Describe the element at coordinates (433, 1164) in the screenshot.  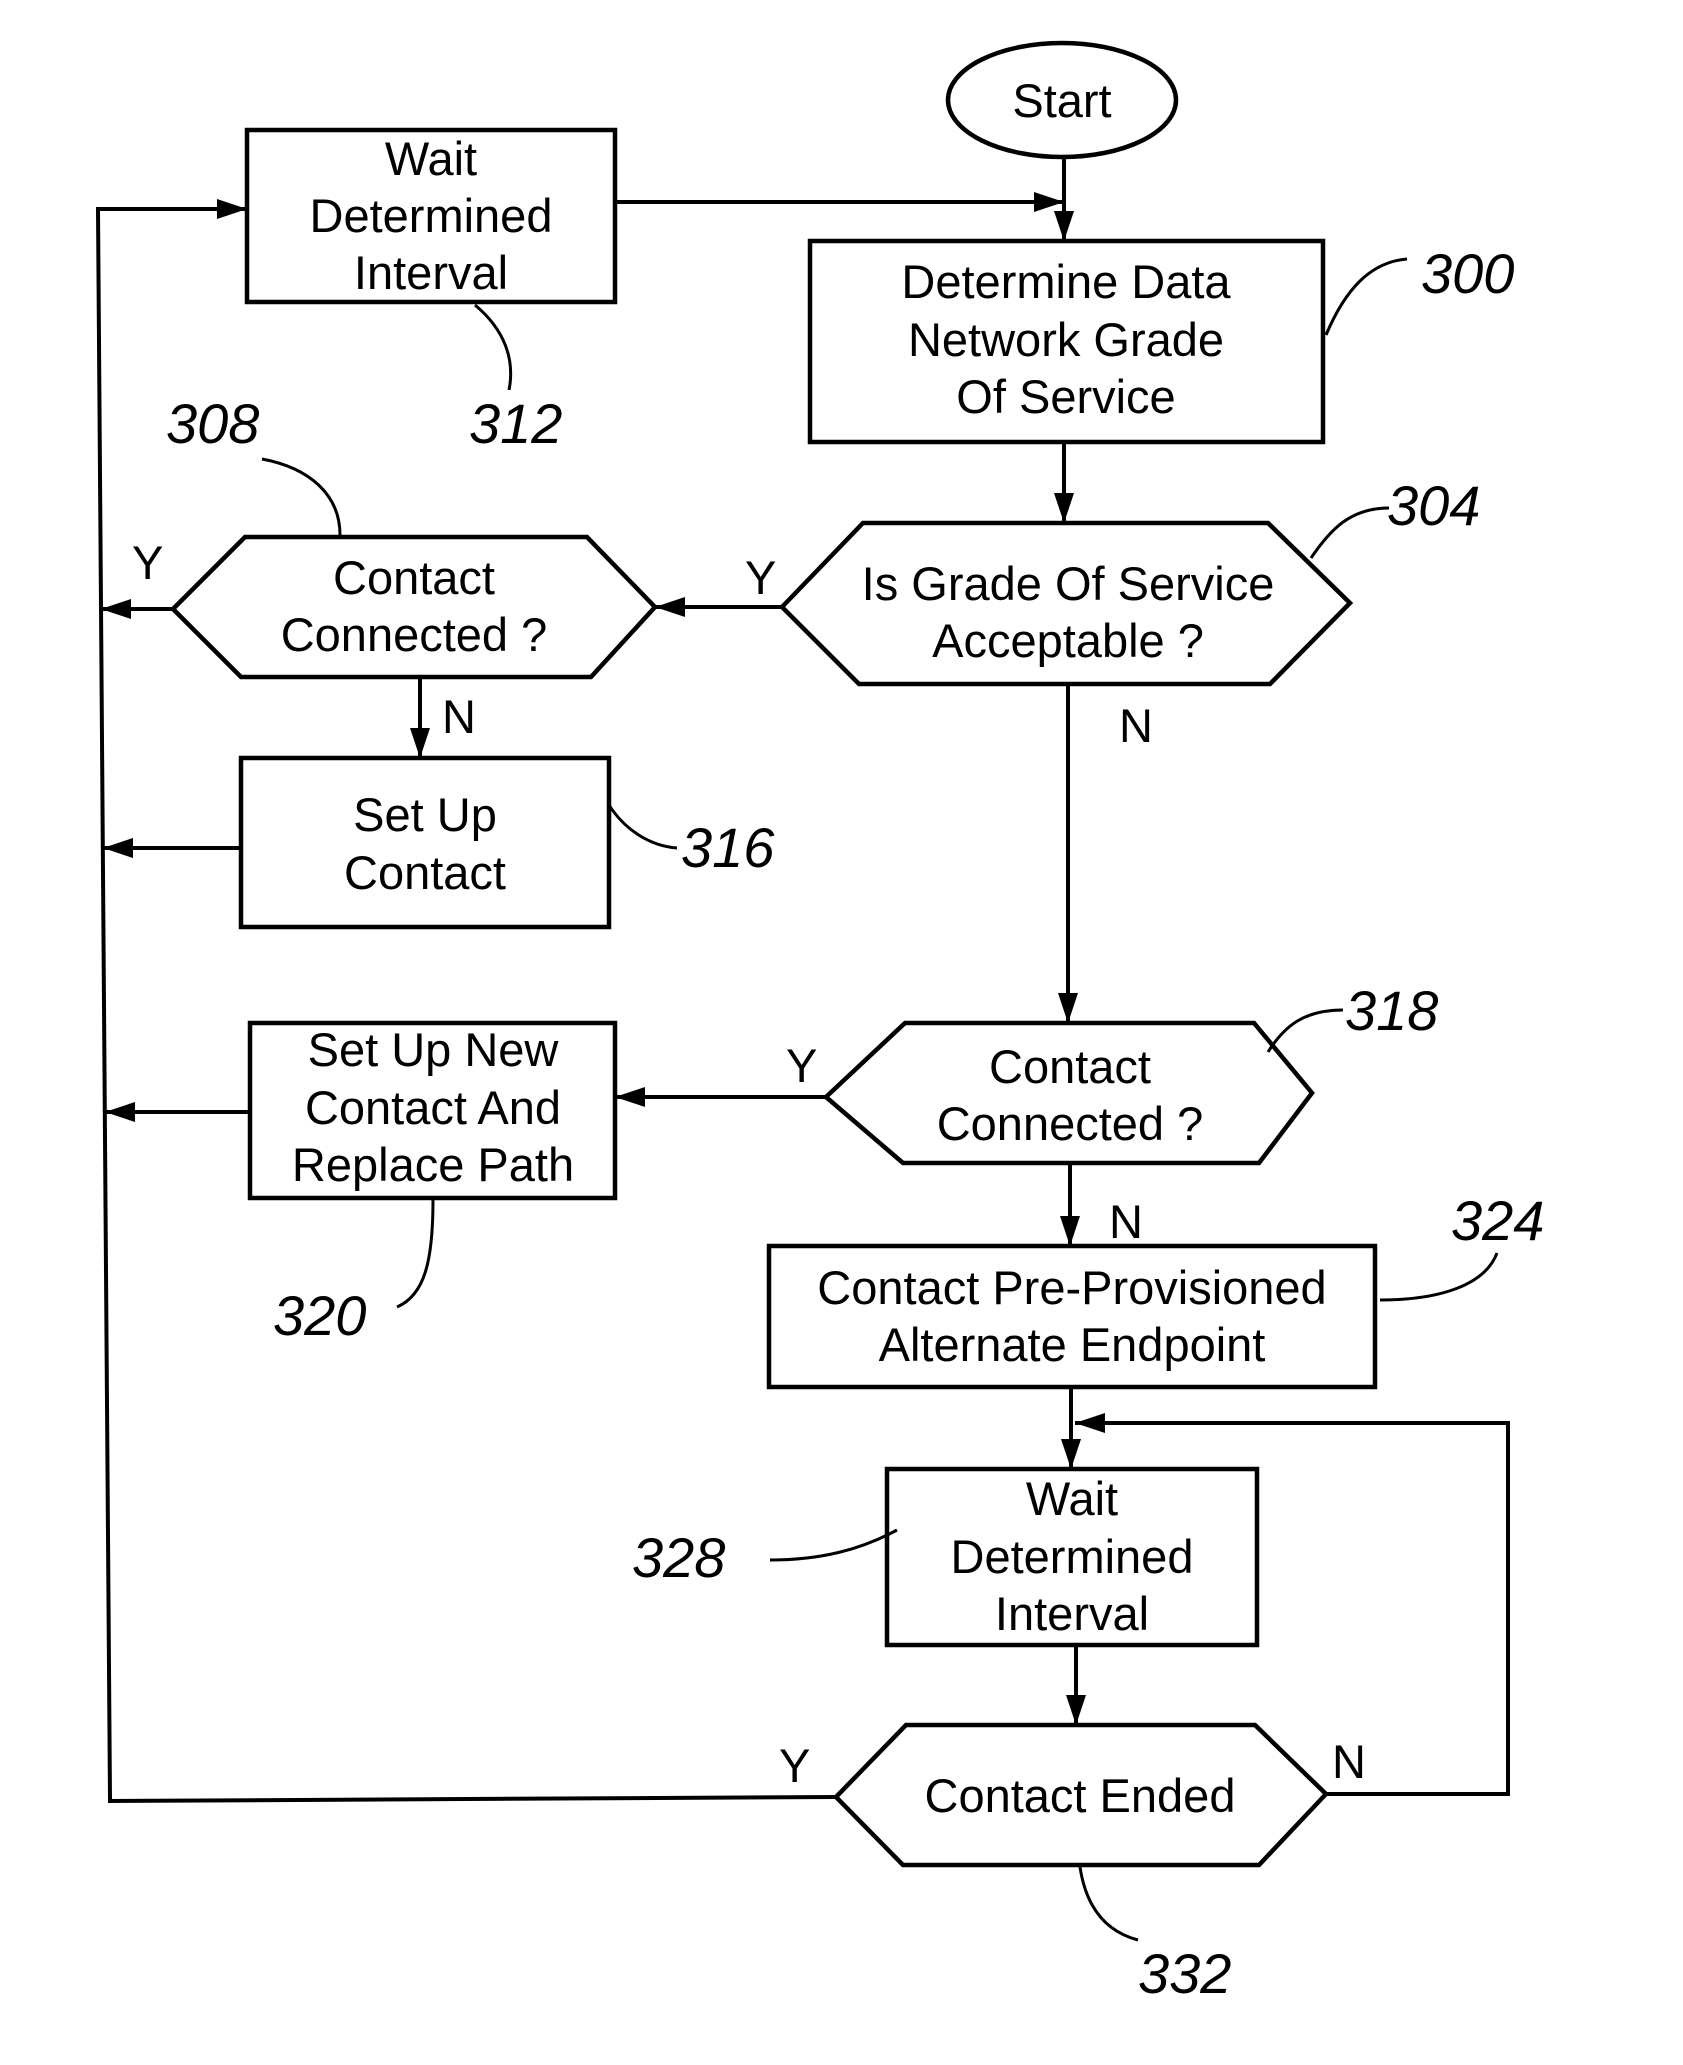
I see `node-320-line-3: Replace Path` at that location.